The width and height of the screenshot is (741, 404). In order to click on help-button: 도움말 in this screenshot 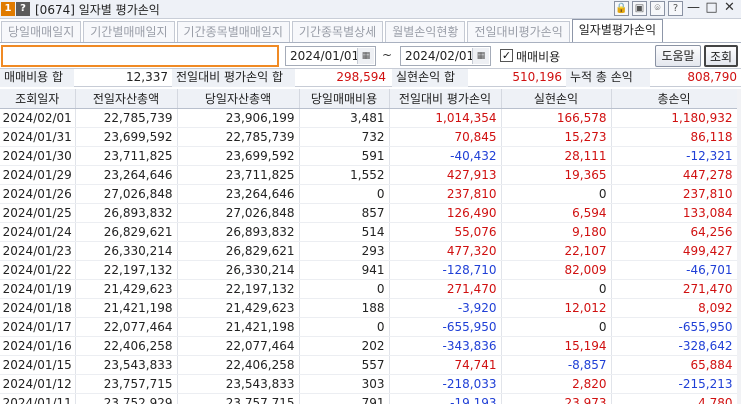, I will do `click(678, 56)`.